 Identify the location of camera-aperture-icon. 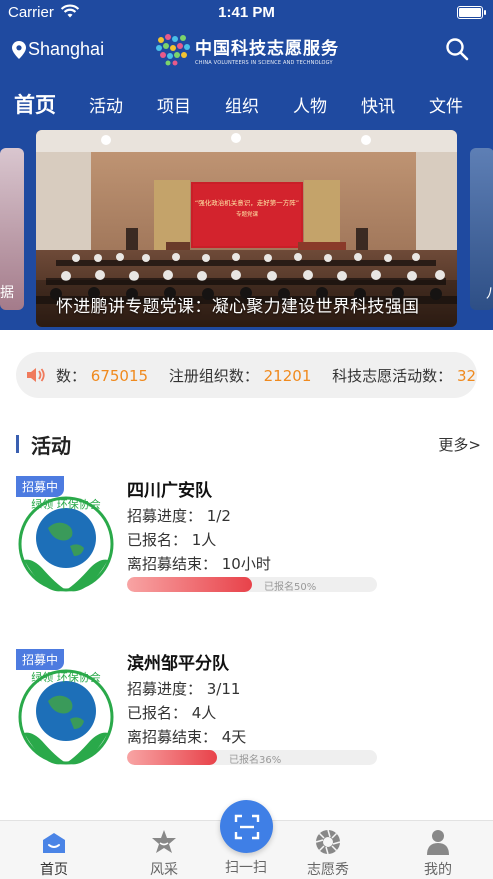
(328, 838).